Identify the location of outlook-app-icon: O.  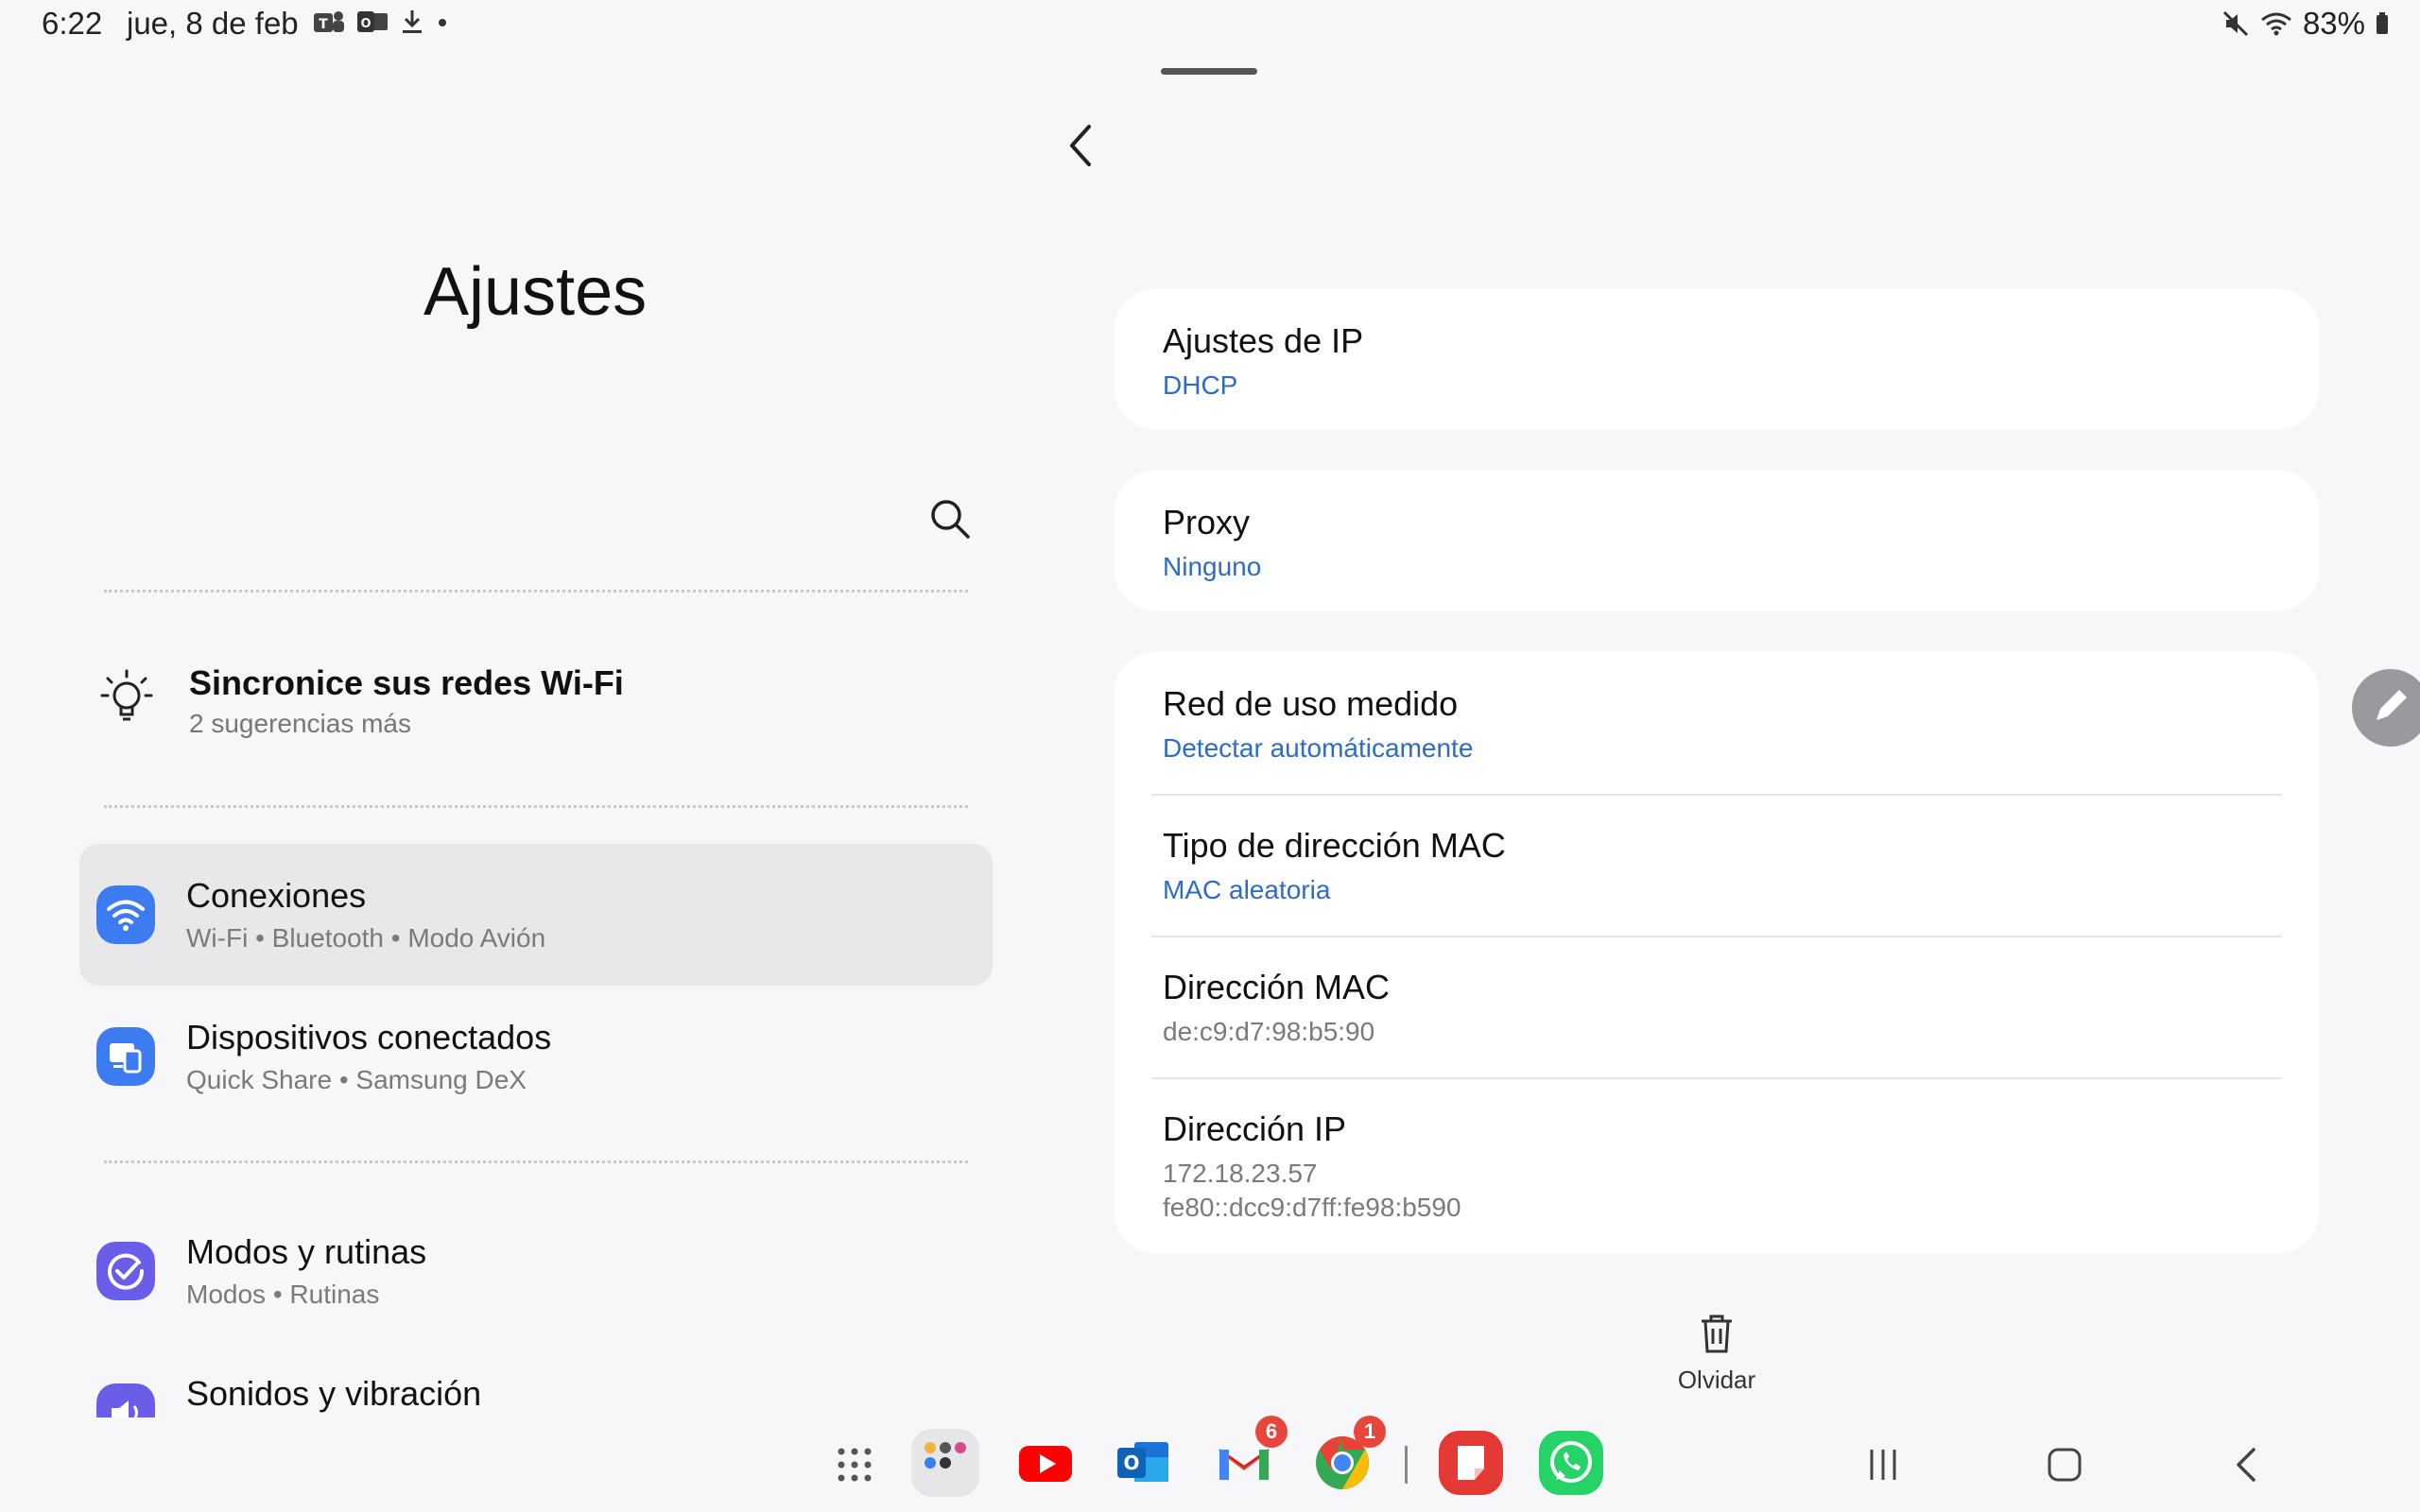
(1144, 1463).